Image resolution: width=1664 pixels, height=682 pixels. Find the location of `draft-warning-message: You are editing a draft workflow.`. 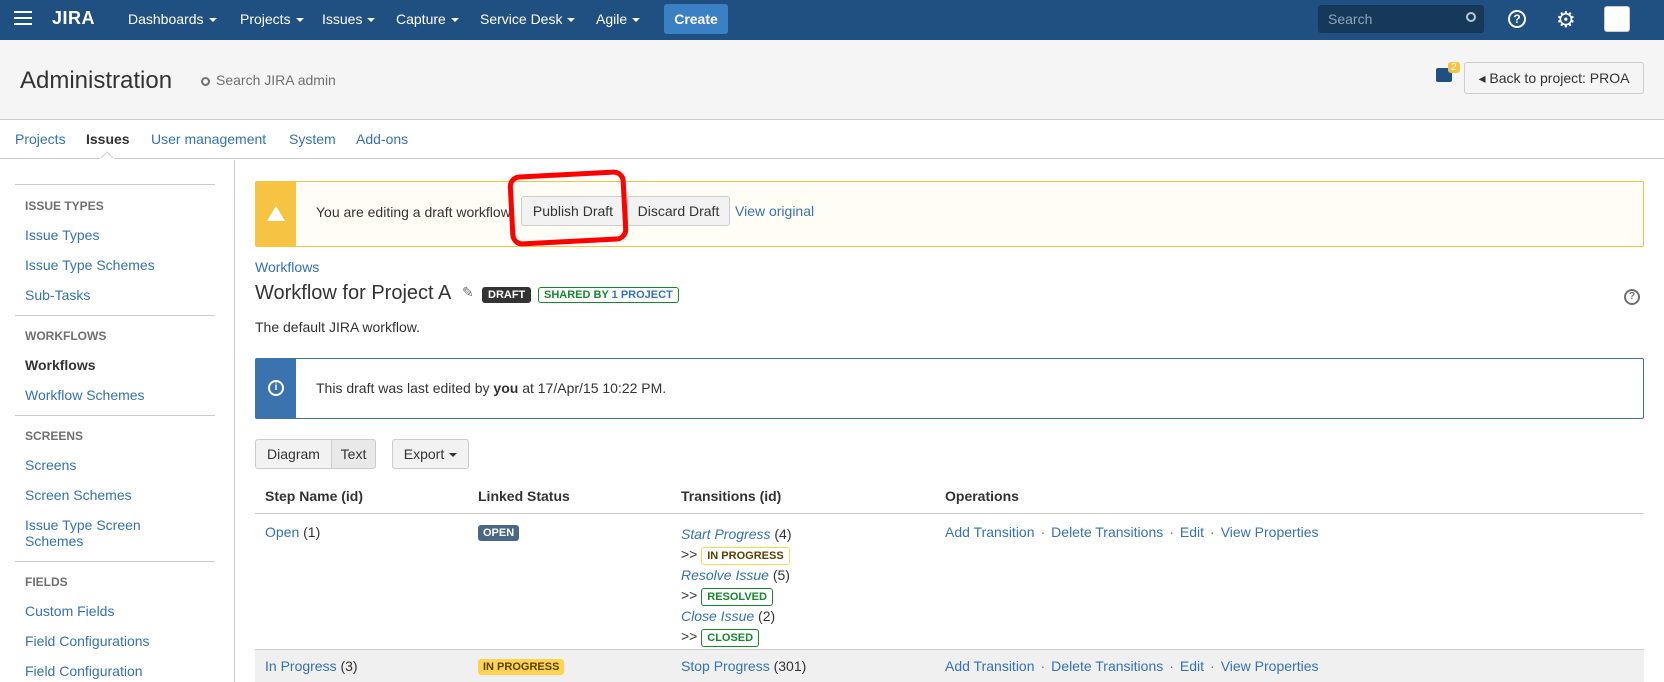

draft-warning-message: You are editing a draft workflow. is located at coordinates (949, 214).